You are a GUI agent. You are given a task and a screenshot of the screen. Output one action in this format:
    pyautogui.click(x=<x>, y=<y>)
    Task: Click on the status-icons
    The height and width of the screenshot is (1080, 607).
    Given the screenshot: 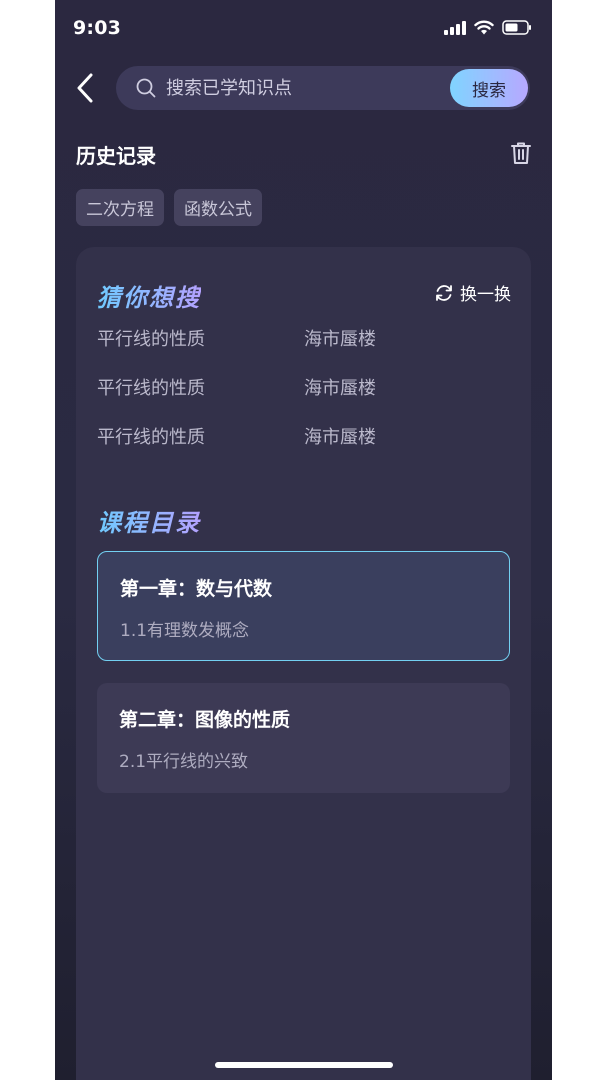 What is the action you would take?
    pyautogui.click(x=488, y=27)
    